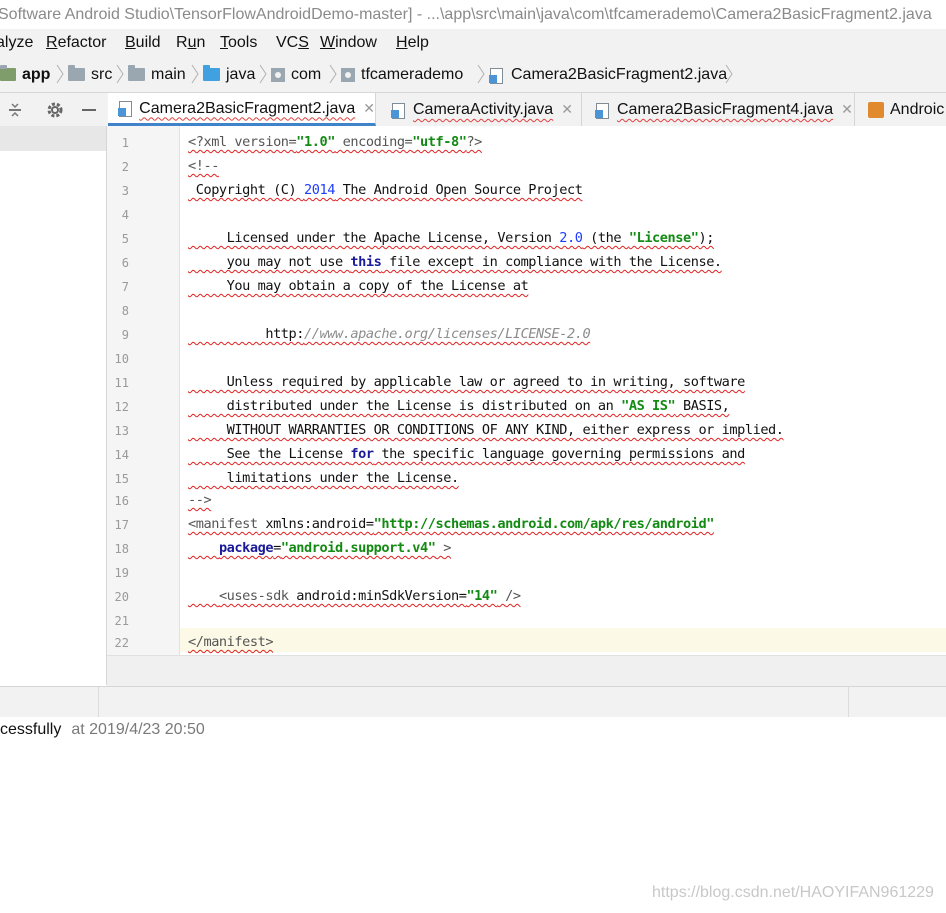 The height and width of the screenshot is (913, 946). Describe the element at coordinates (138, 729) in the screenshot. I see `status-timestamp: at 2019/4/23 20:50` at that location.